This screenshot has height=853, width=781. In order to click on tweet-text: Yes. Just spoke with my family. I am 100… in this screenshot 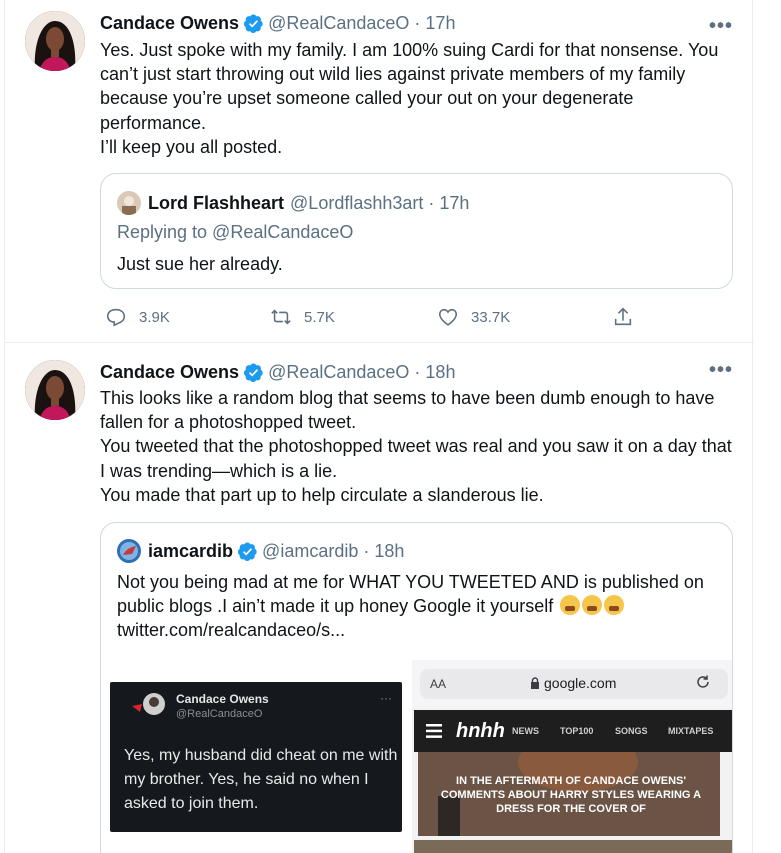, I will do `click(420, 98)`.